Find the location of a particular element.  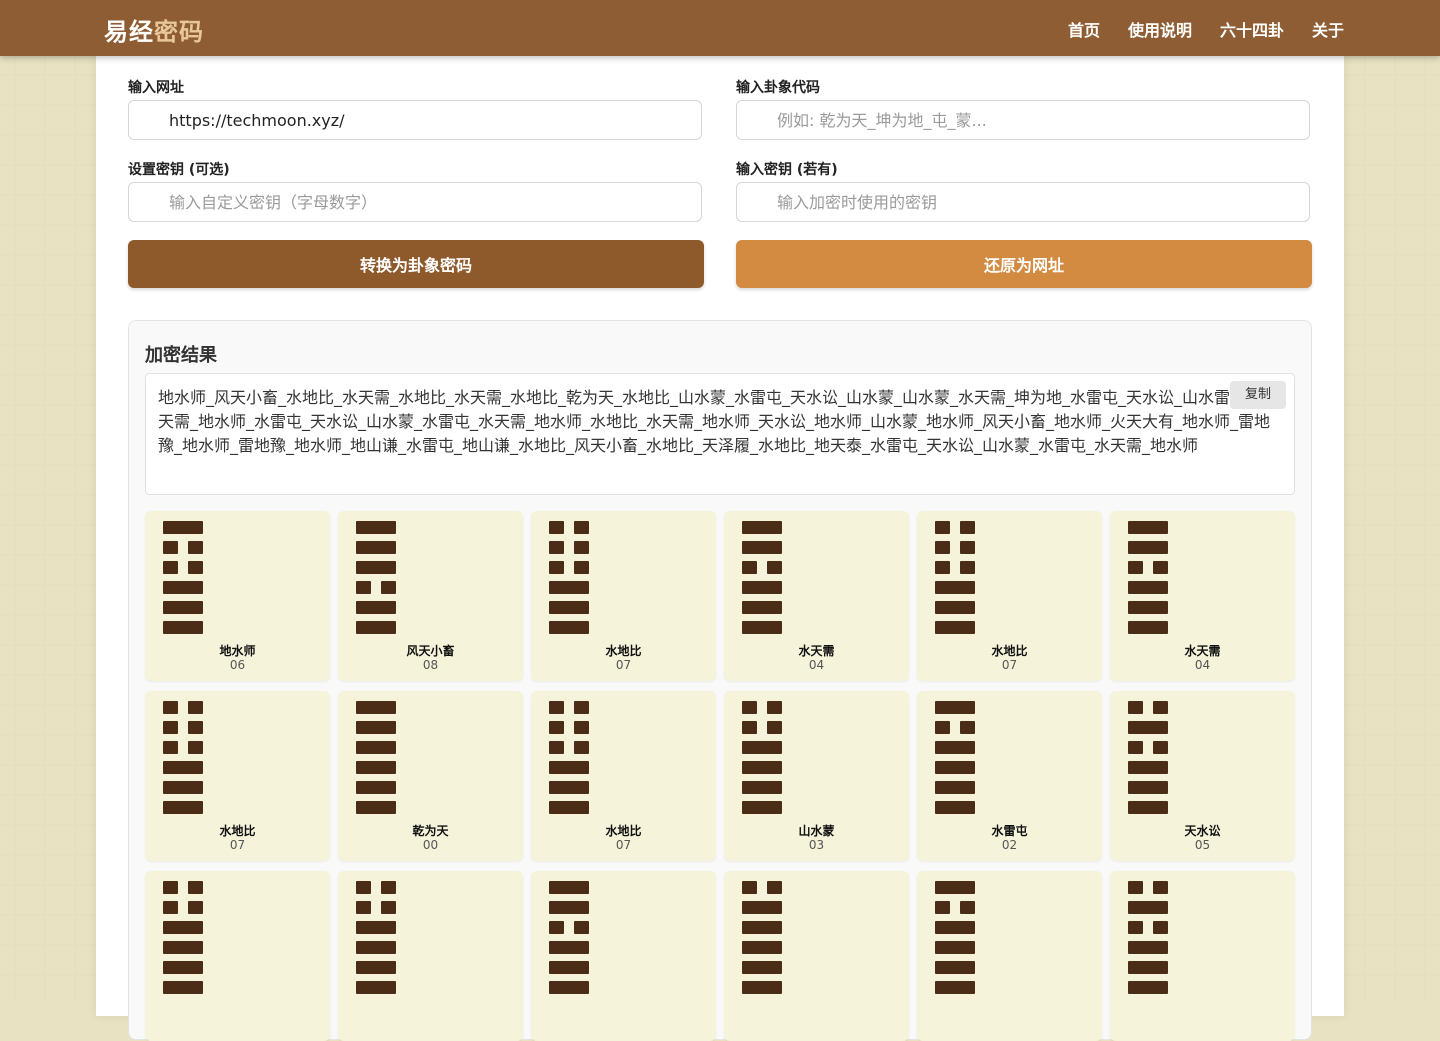

hexagram-tile: 风天小畜 08 is located at coordinates (430, 596).